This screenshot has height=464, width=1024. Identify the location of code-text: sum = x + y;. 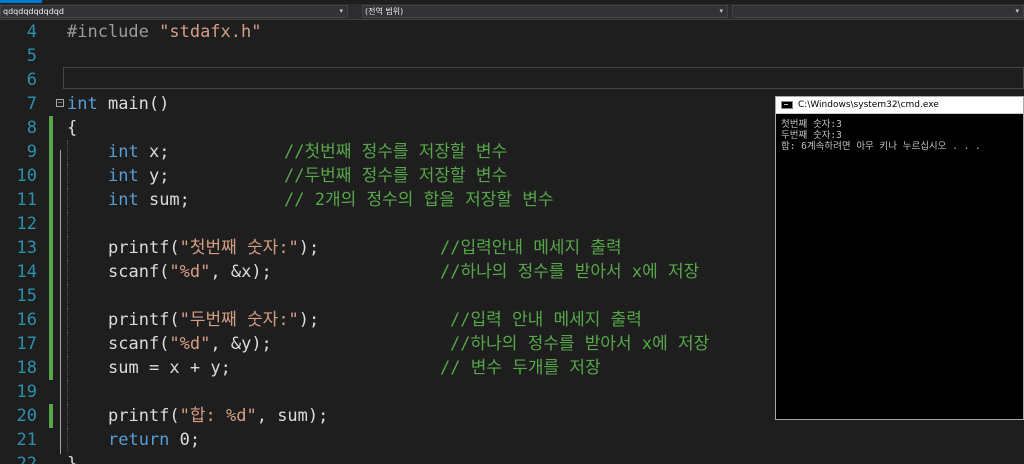
(169, 368).